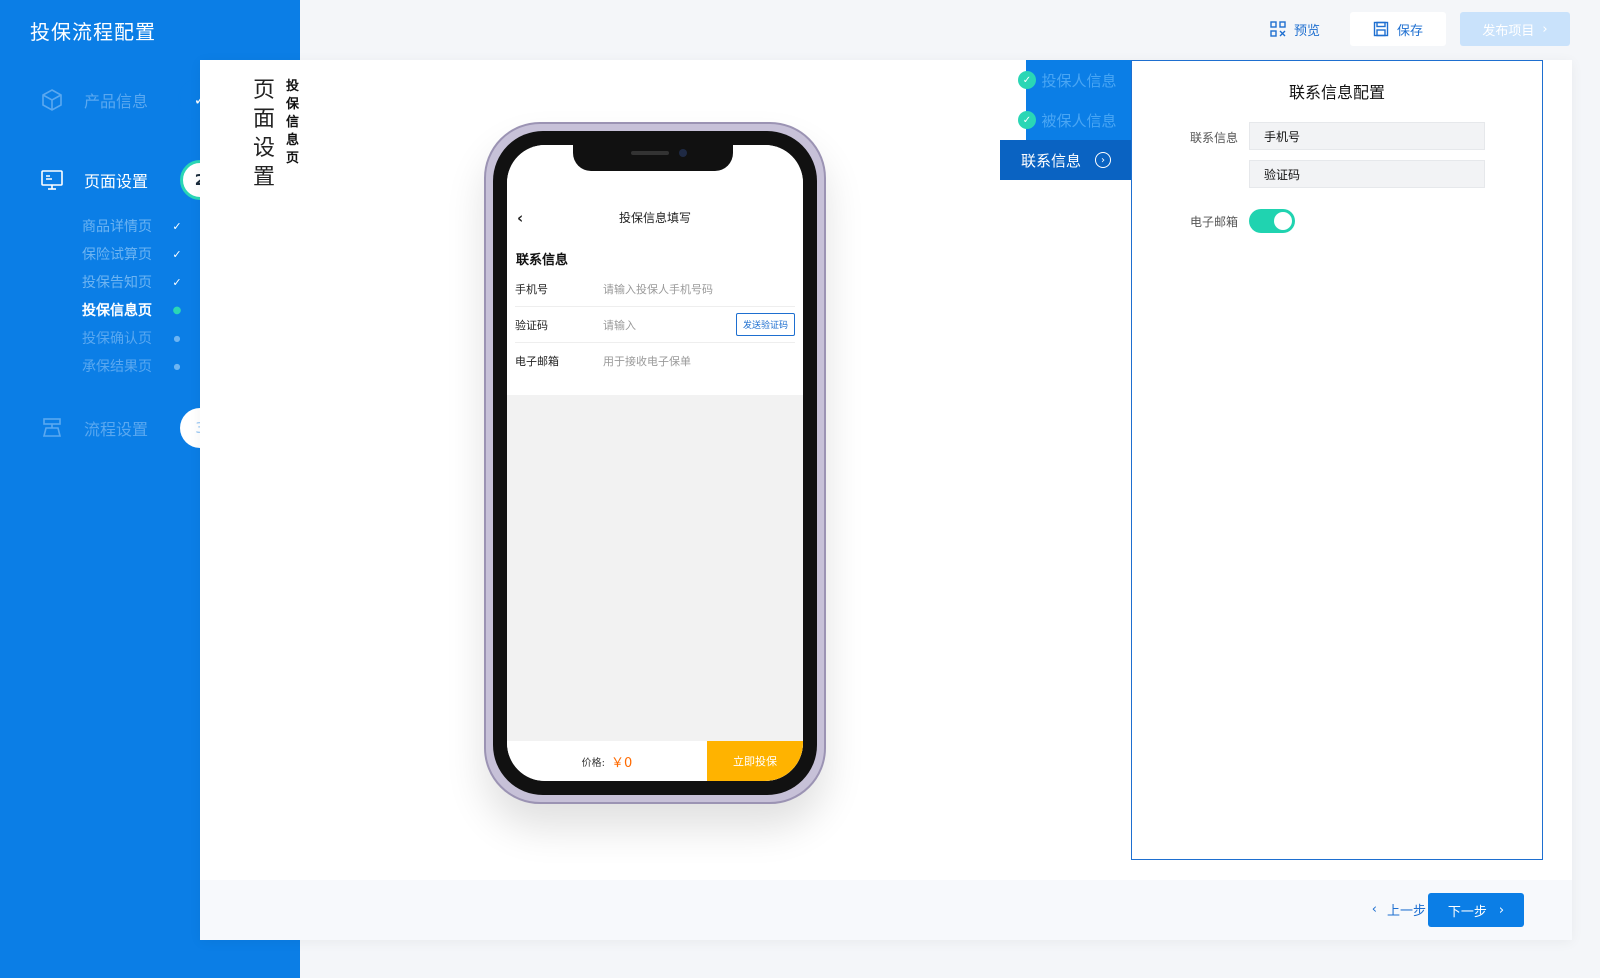 The image size is (1600, 978). What do you see at coordinates (650, 153) in the screenshot?
I see `speaker` at bounding box center [650, 153].